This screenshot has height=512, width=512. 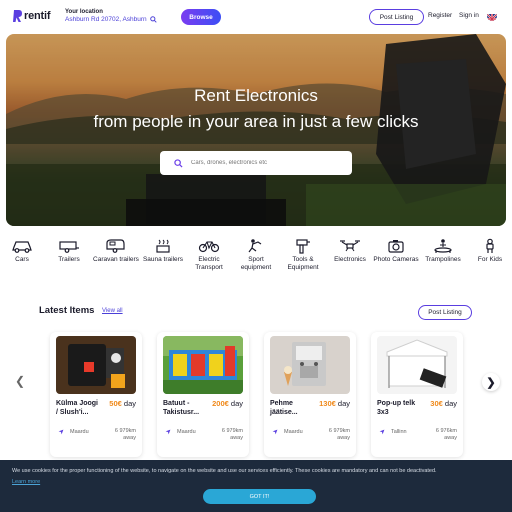 What do you see at coordinates (115, 403) in the screenshot?
I see `item-price-value: 50€` at bounding box center [115, 403].